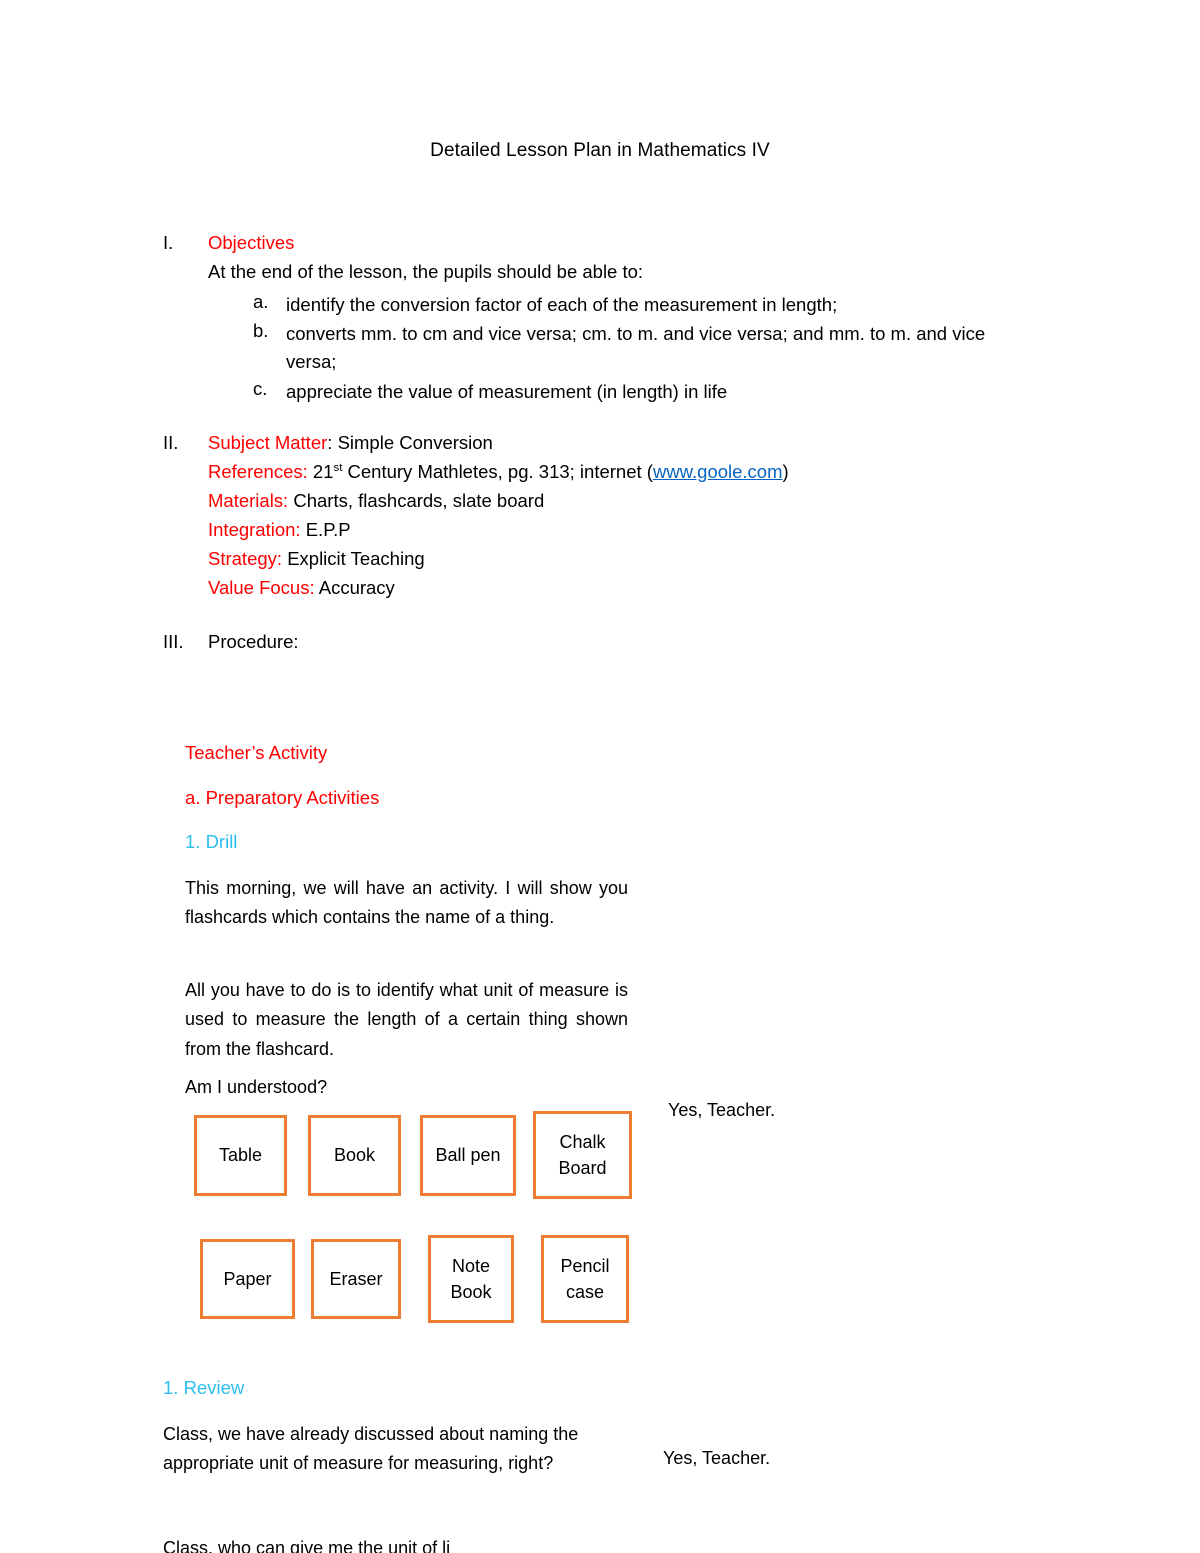  Describe the element at coordinates (722, 1110) in the screenshot. I see `drill-pupil-response: Yes, Teacher.` at that location.